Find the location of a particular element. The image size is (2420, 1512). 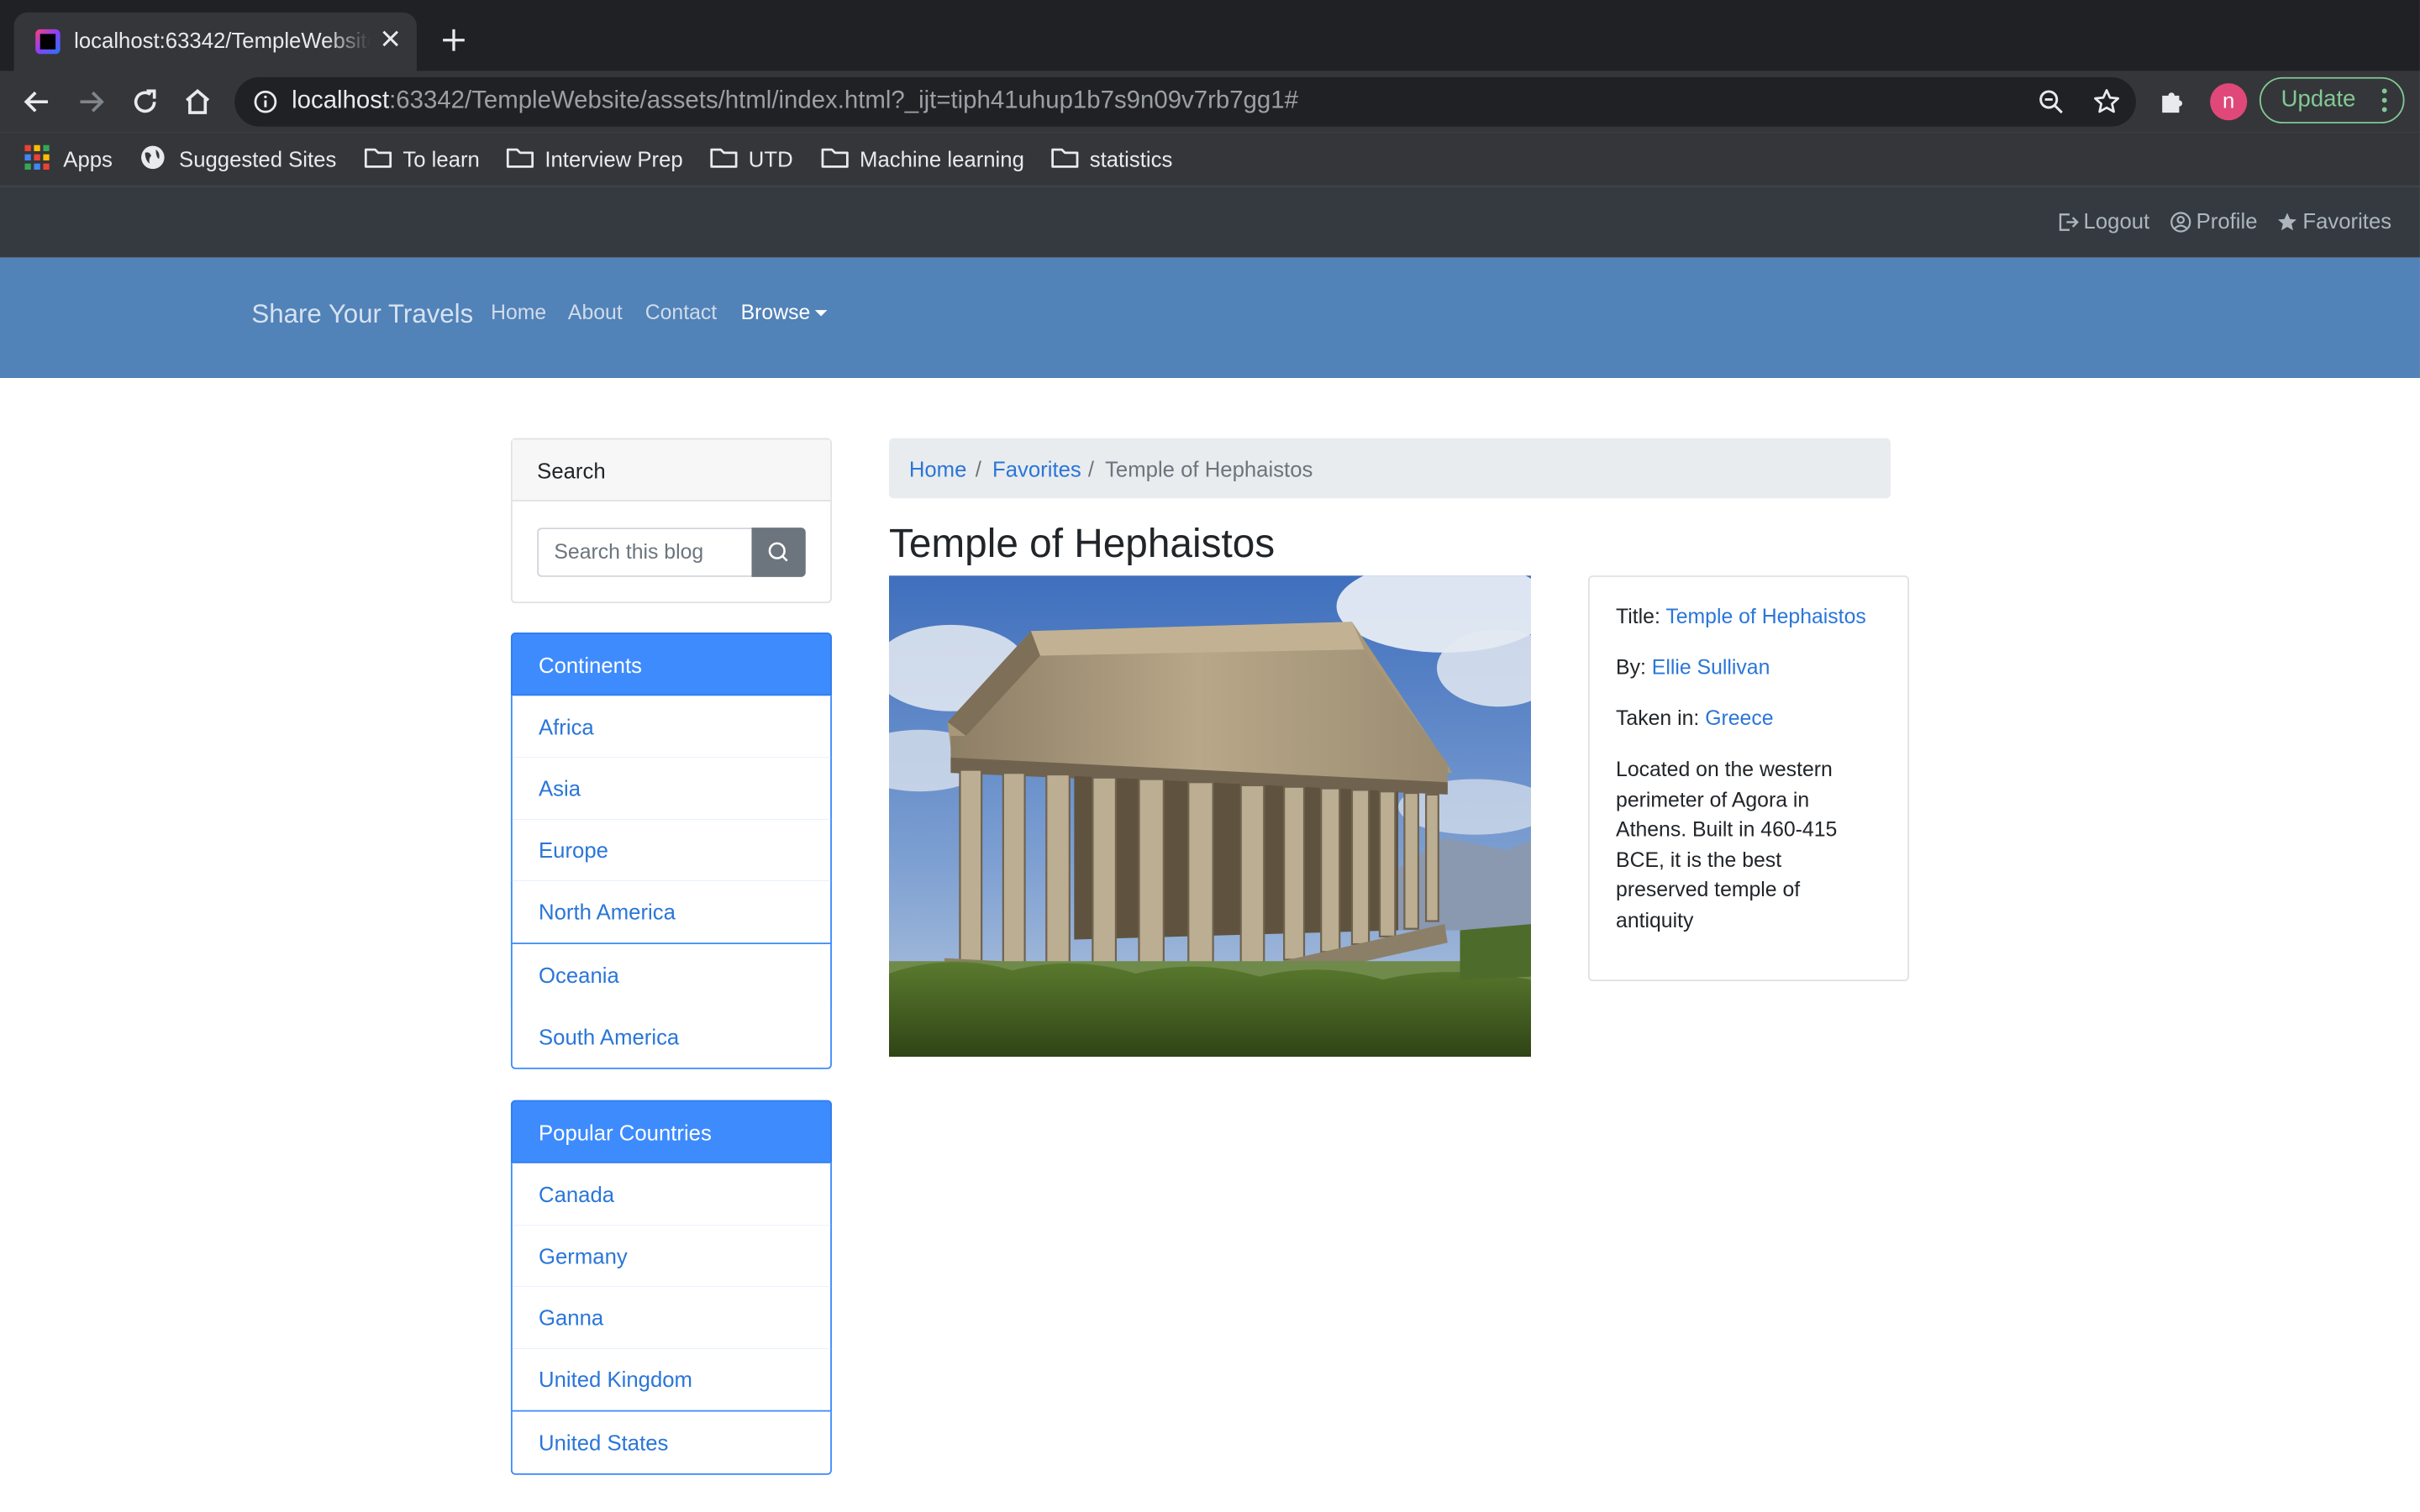

back-arrow-icon is located at coordinates (36, 101).